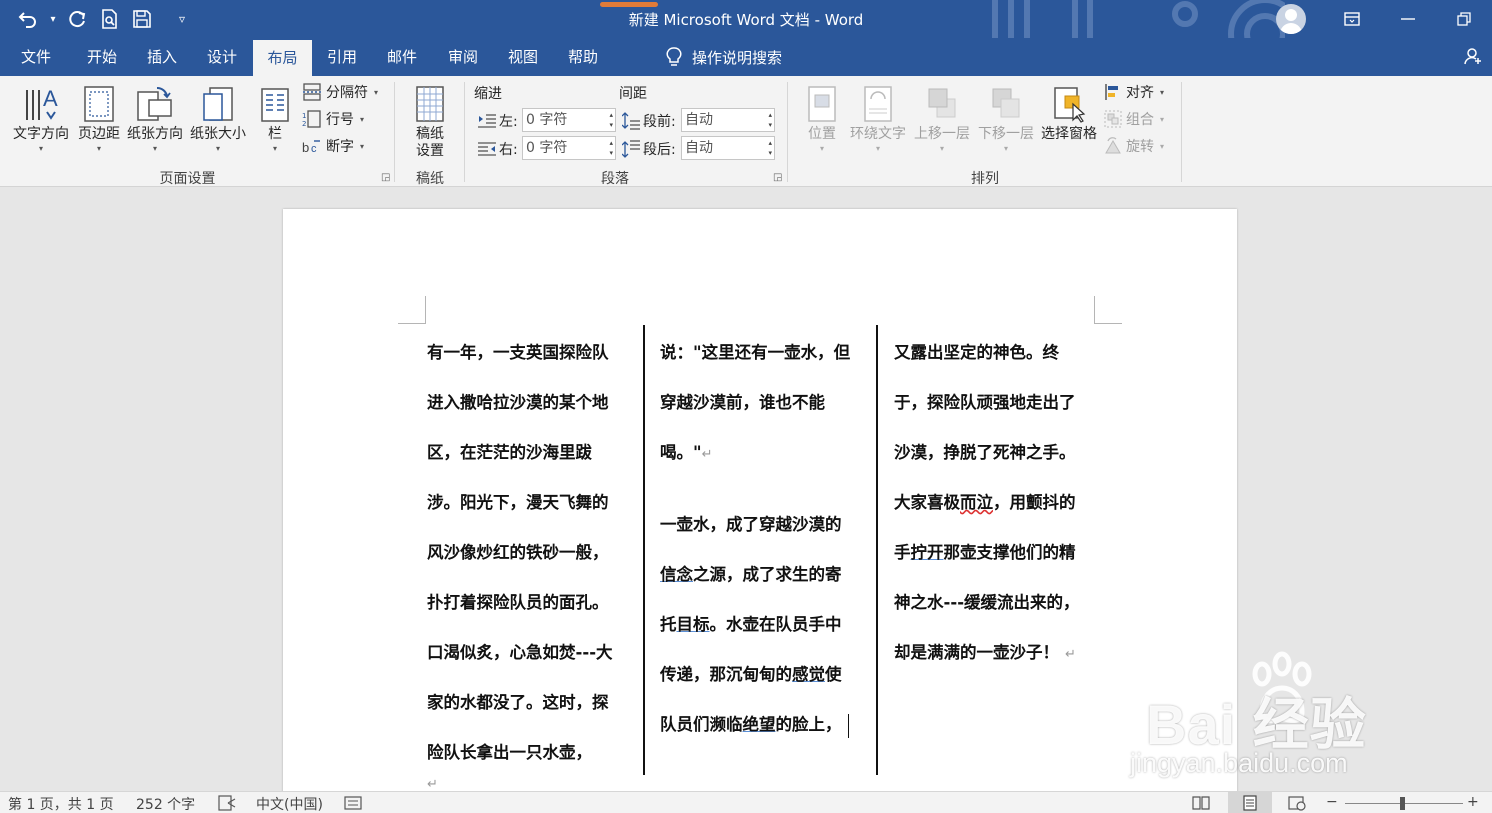  What do you see at coordinates (770, 120) in the screenshot?
I see `spacing-before-spinner: ▴ ▾` at bounding box center [770, 120].